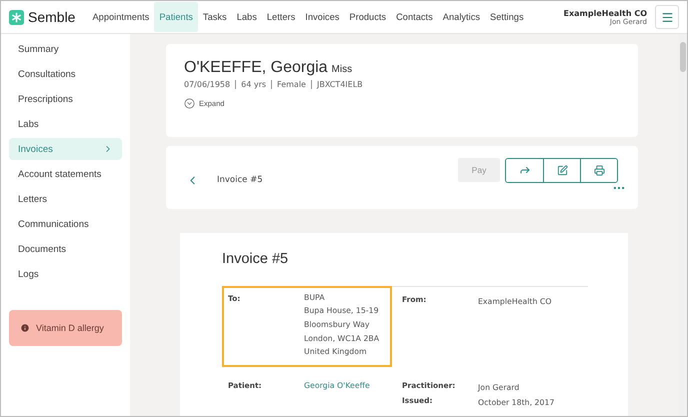  I want to click on printer-icon, so click(599, 170).